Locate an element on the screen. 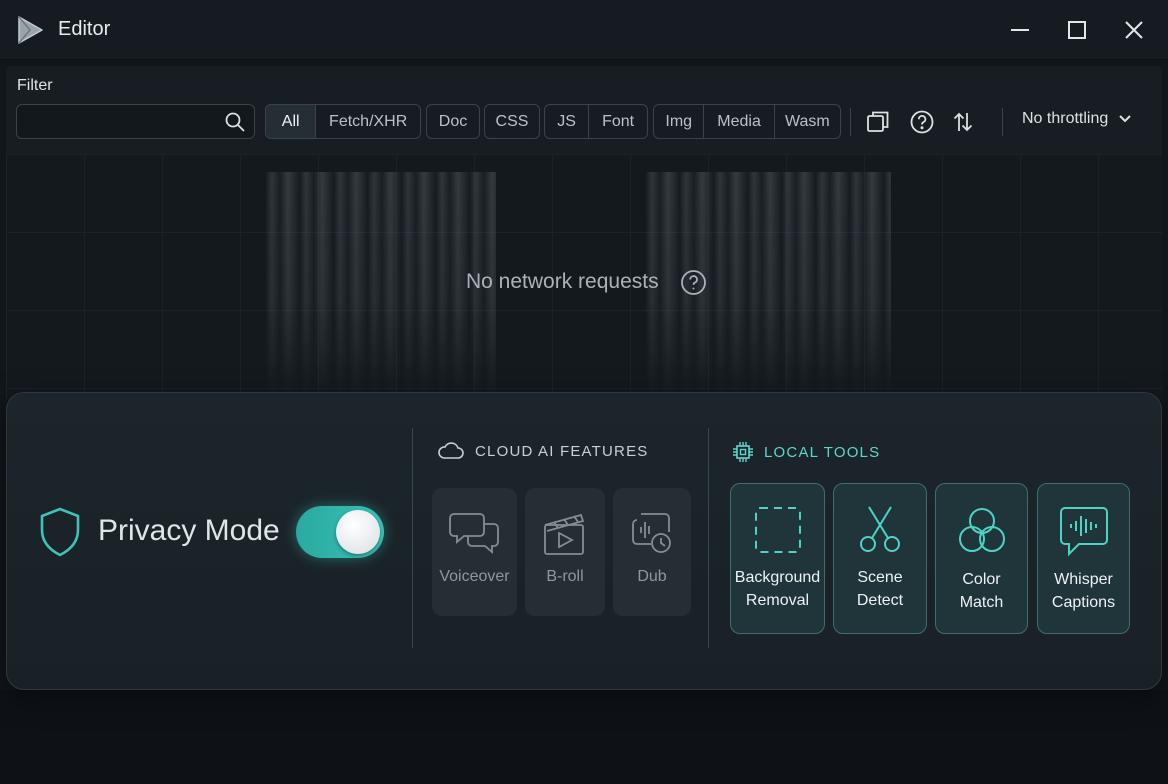 This screenshot has width=1168, height=784. filter-chip-media: Media is located at coordinates (739, 121).